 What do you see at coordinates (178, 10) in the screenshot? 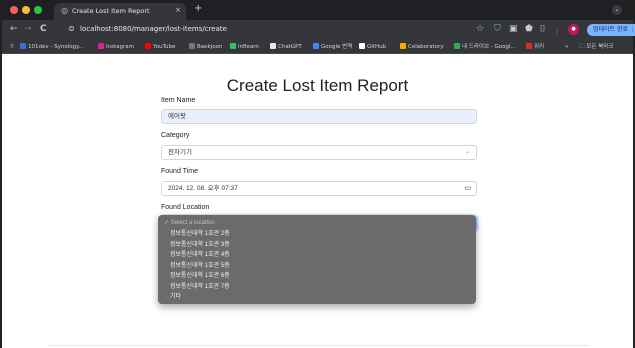
I see `close-tab-icon: ×` at bounding box center [178, 10].